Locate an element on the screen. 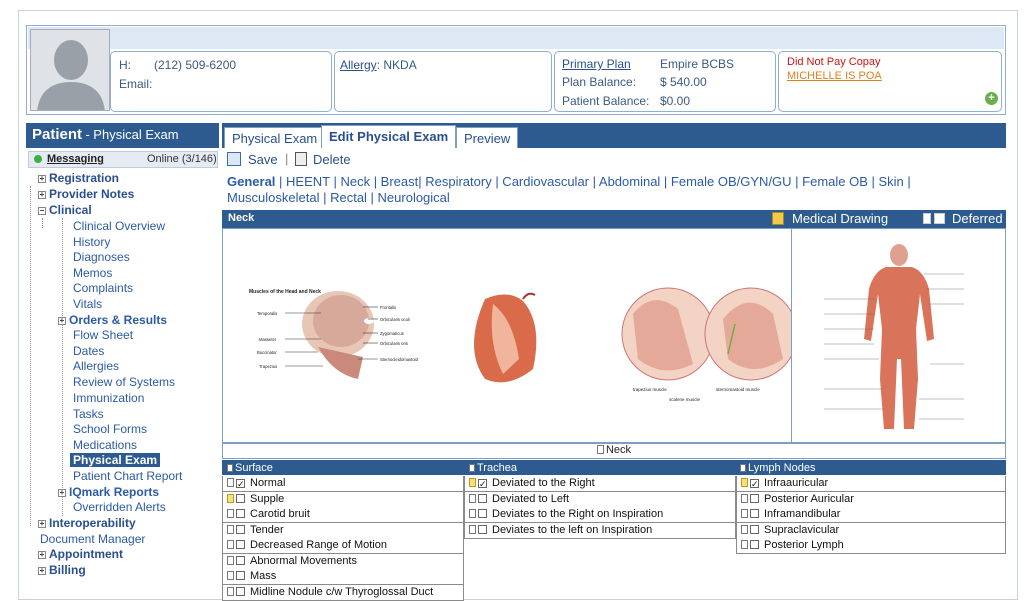 The width and height of the screenshot is (1024, 601). tree-immunization: Immunization is located at coordinates (108, 398).